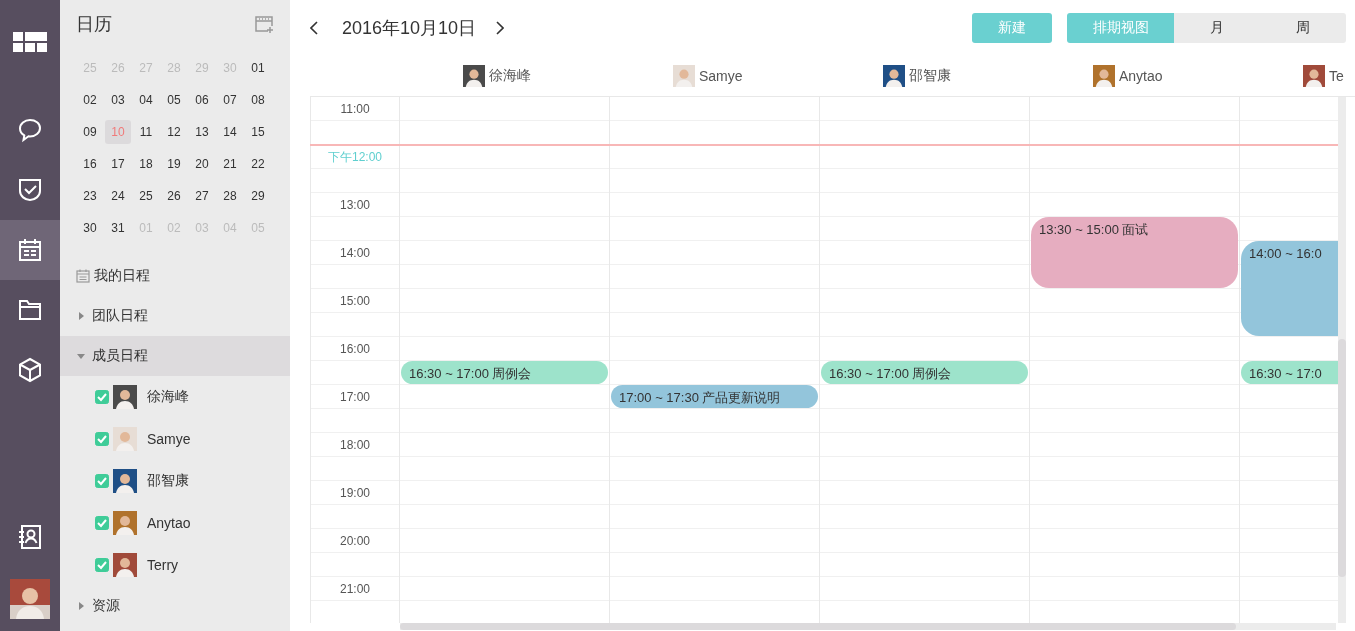 The width and height of the screenshot is (1355, 631). I want to click on calendar-day: 15, so click(258, 132).